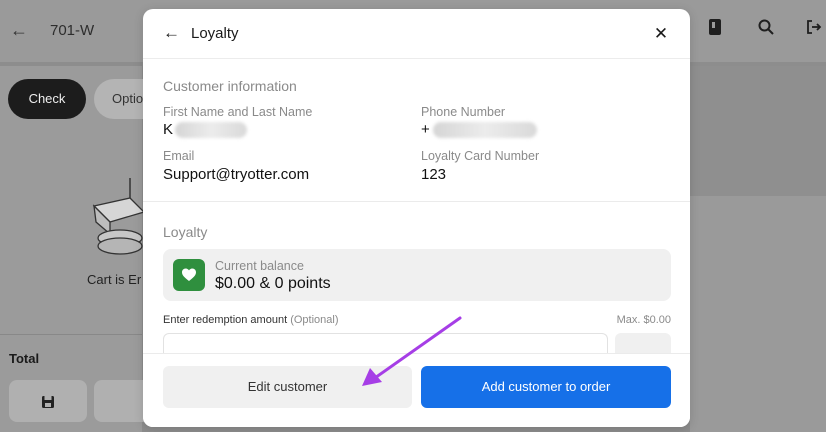 The height and width of the screenshot is (432, 826). Describe the element at coordinates (185, 232) in the screenshot. I see `loyalty-section-label: Loyalty` at that location.